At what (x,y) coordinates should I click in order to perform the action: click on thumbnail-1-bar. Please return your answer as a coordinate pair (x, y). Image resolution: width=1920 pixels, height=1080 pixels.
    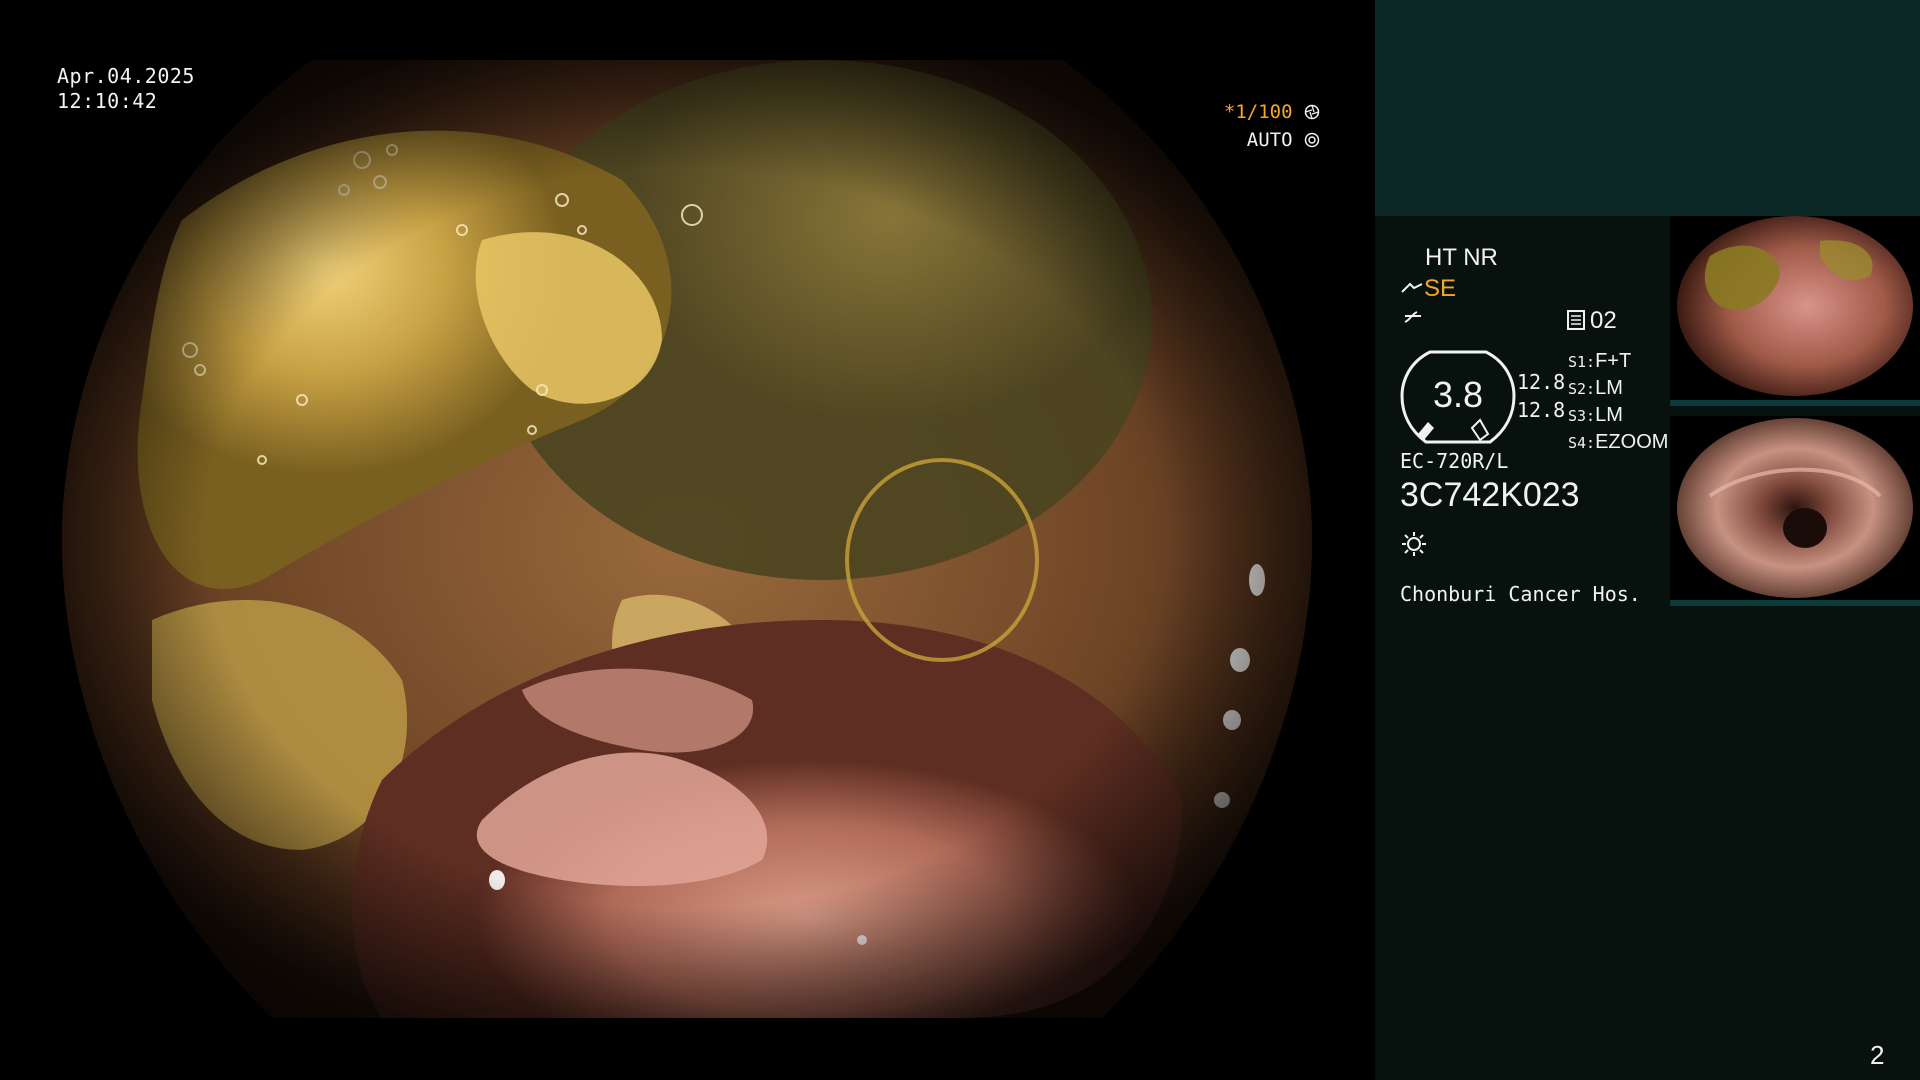
    Looking at the image, I should click on (1795, 403).